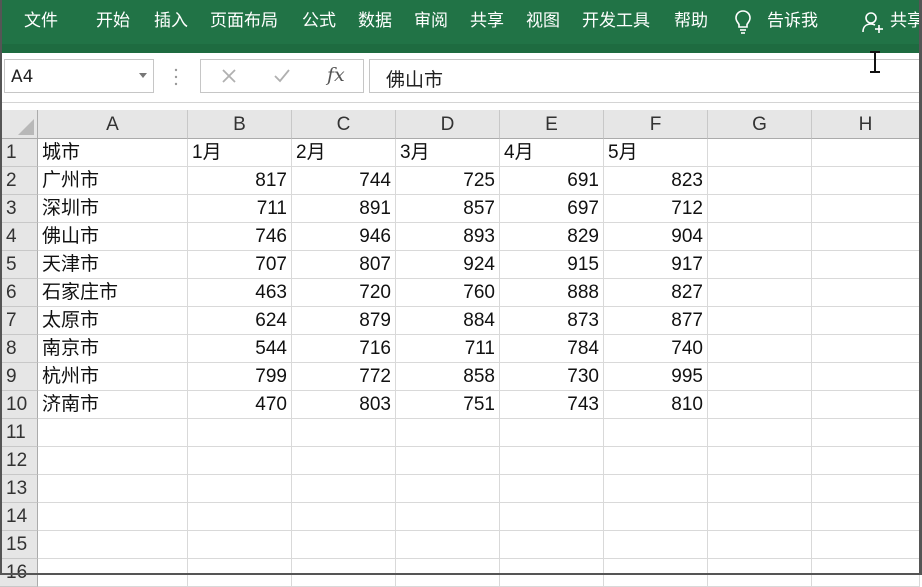 The width and height of the screenshot is (922, 587). I want to click on cell-a7: 太原市, so click(113, 321).